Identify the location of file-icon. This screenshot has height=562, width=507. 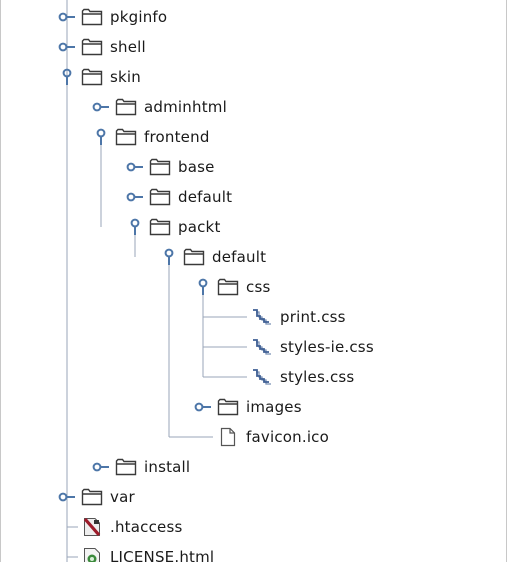
(228, 437).